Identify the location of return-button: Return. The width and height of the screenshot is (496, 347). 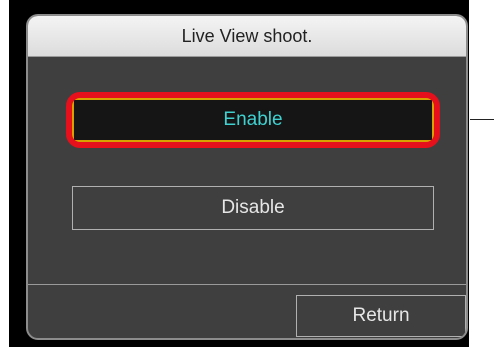
(381, 316).